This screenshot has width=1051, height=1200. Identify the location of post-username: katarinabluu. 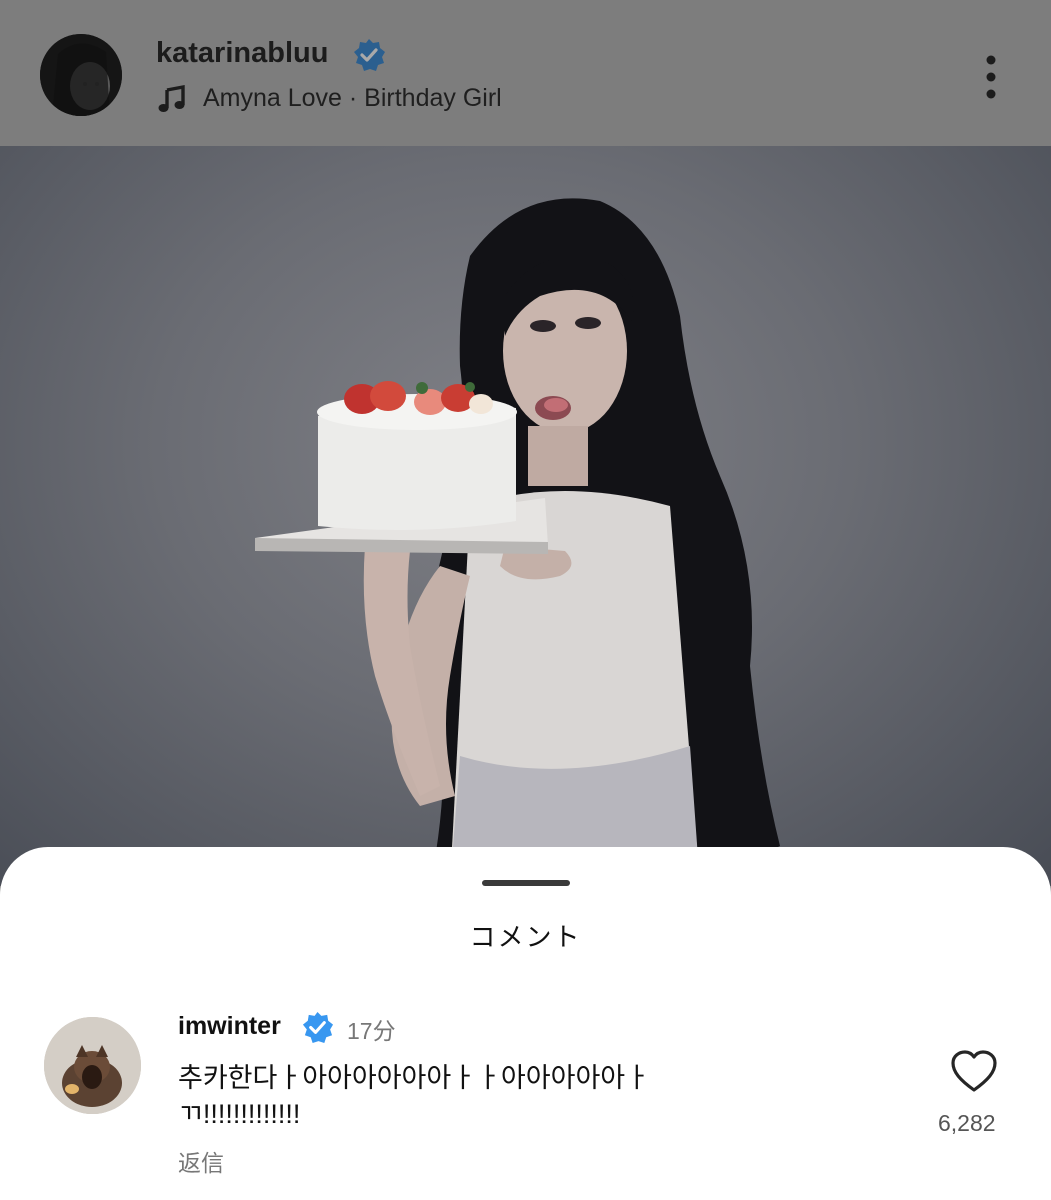
(242, 53).